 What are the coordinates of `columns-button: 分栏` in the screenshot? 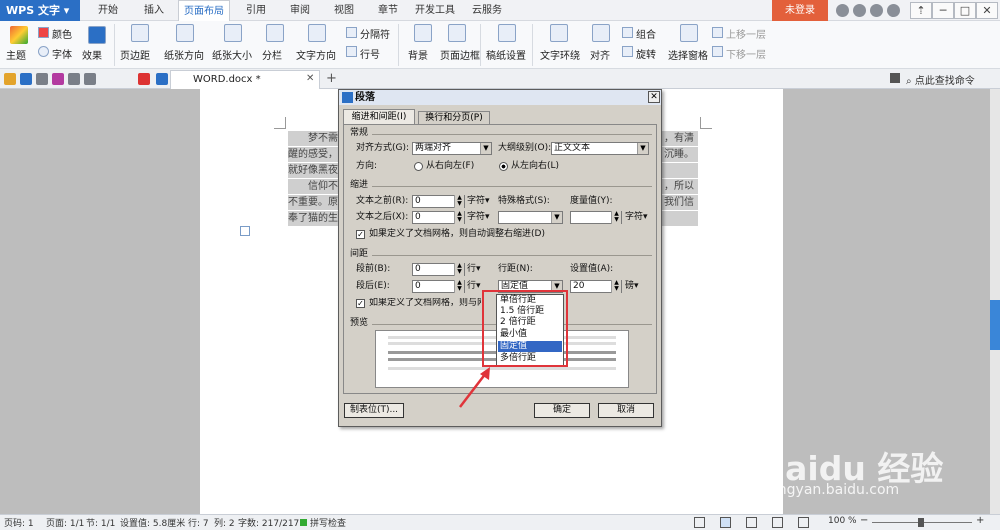 It's located at (272, 54).